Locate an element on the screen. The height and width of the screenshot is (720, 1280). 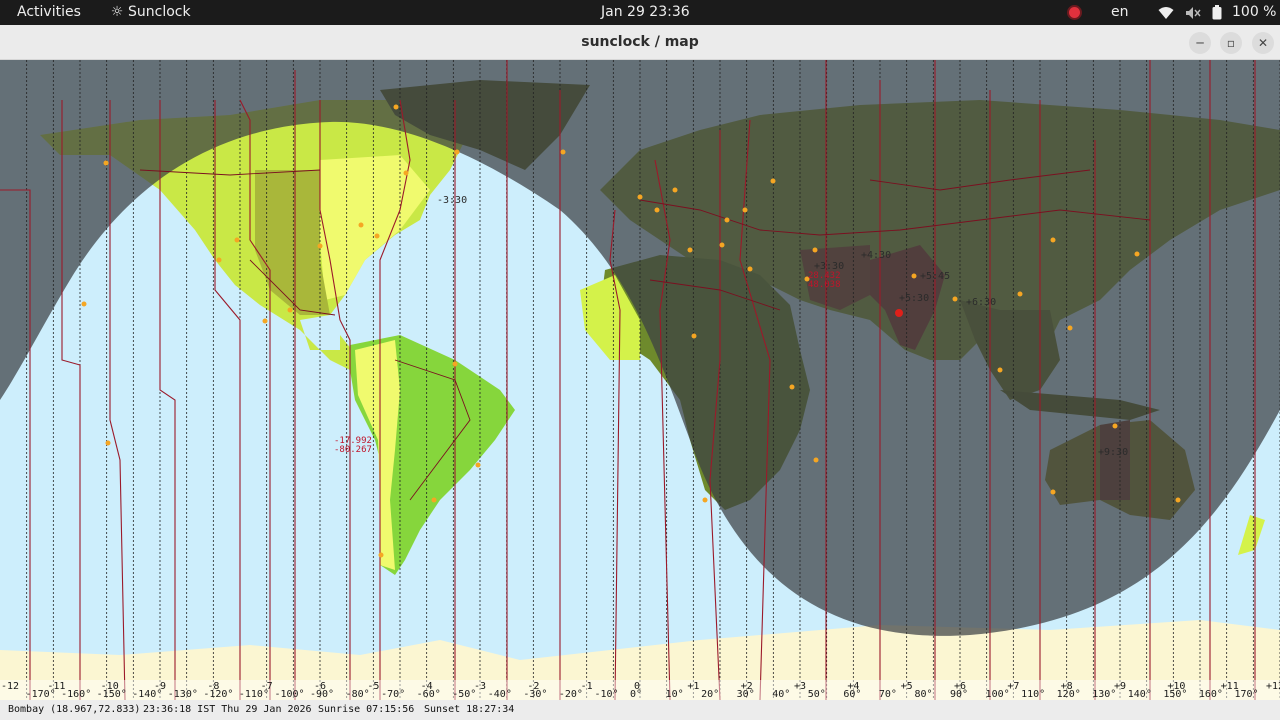
longitude-tick-label: -90° is located at coordinates (322, 694).